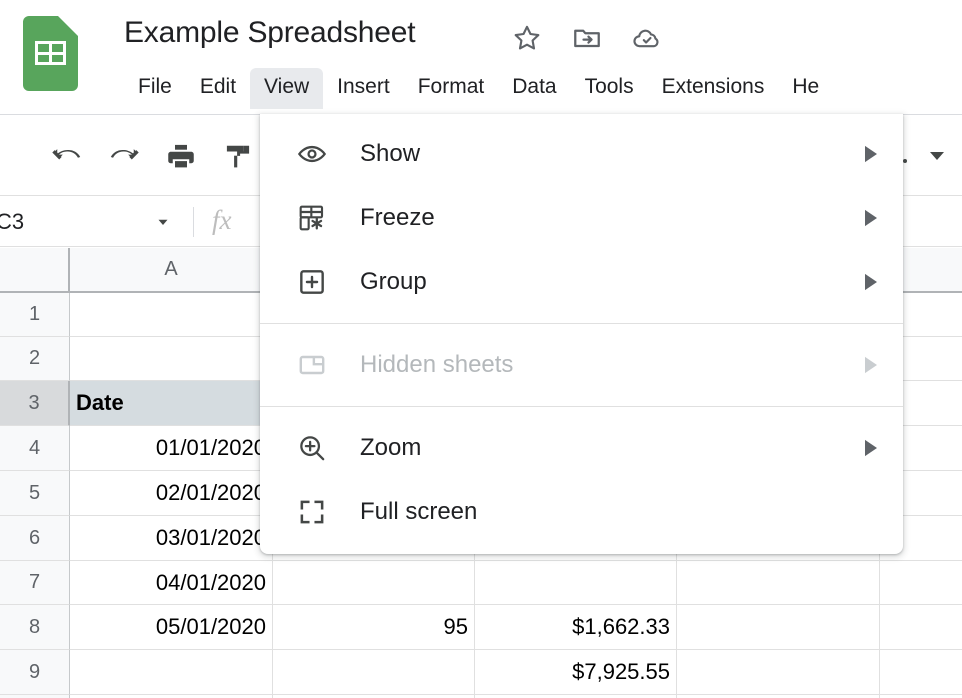  Describe the element at coordinates (312, 512) in the screenshot. I see `fullscreen-icon` at that location.